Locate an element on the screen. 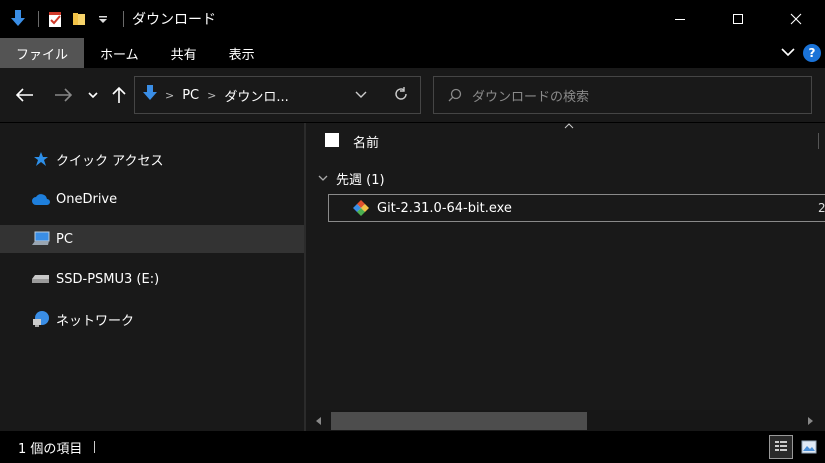  expand-ribbon-chevron-icon is located at coordinates (788, 53).